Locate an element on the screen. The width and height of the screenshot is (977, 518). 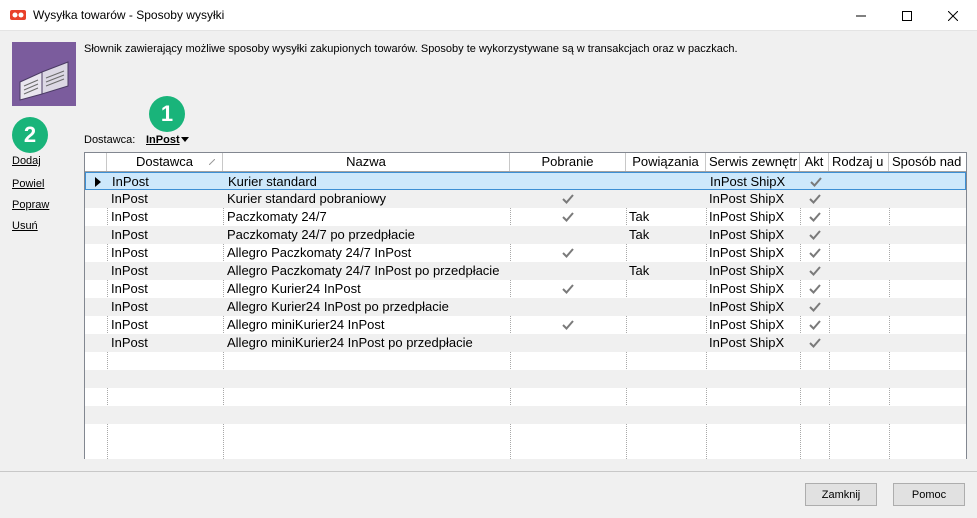
chevron-down-icon is located at coordinates (185, 139).